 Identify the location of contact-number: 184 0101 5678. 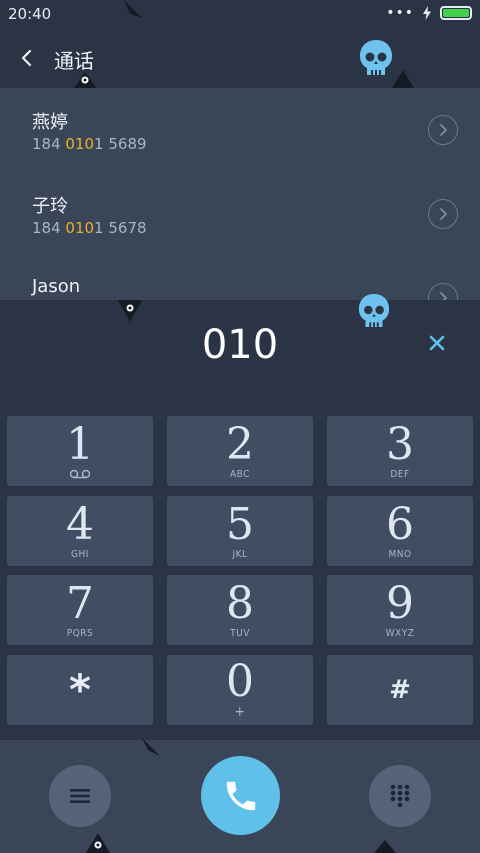
(89, 228).